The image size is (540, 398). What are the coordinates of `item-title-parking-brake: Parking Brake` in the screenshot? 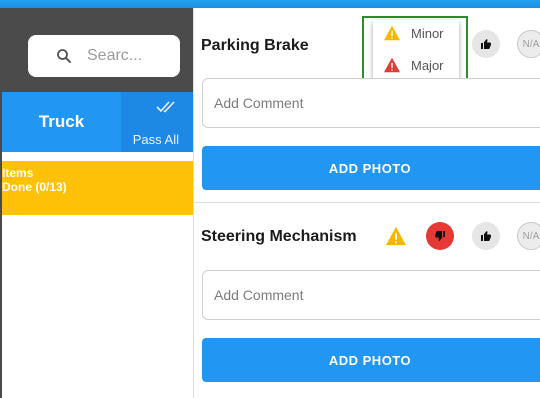 It's located at (255, 45).